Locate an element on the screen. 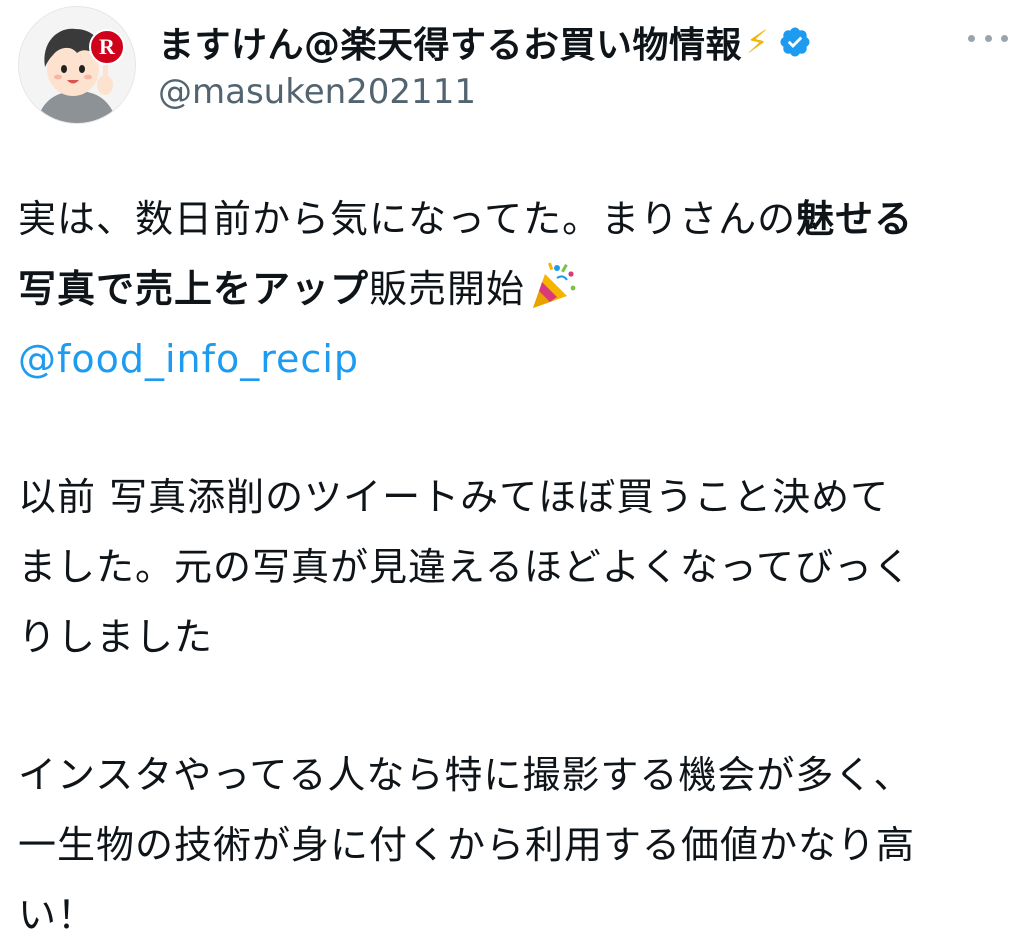 The image size is (1024, 950). avatar: R is located at coordinates (77, 65).